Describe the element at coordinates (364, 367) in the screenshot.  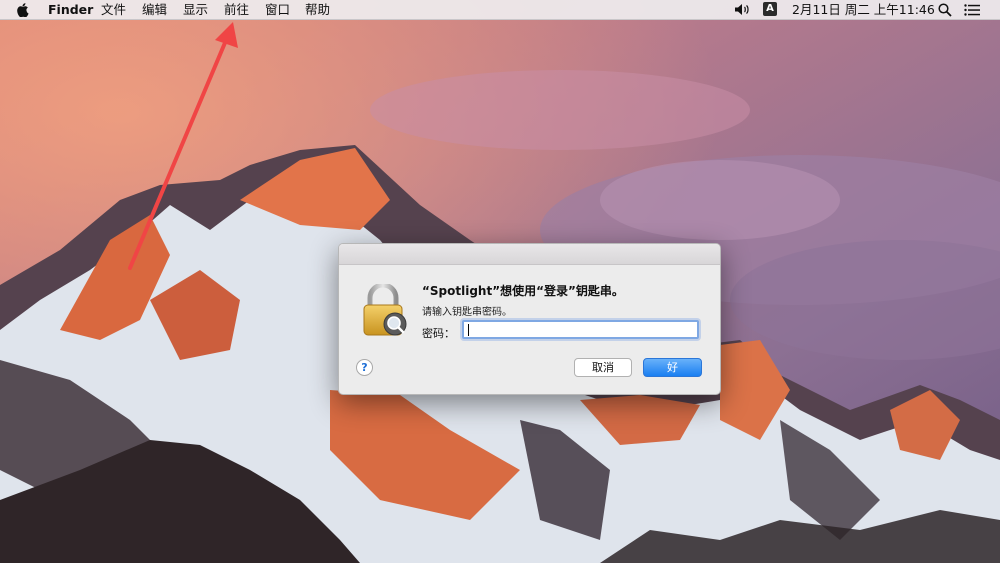
I see `help-button: ?` at that location.